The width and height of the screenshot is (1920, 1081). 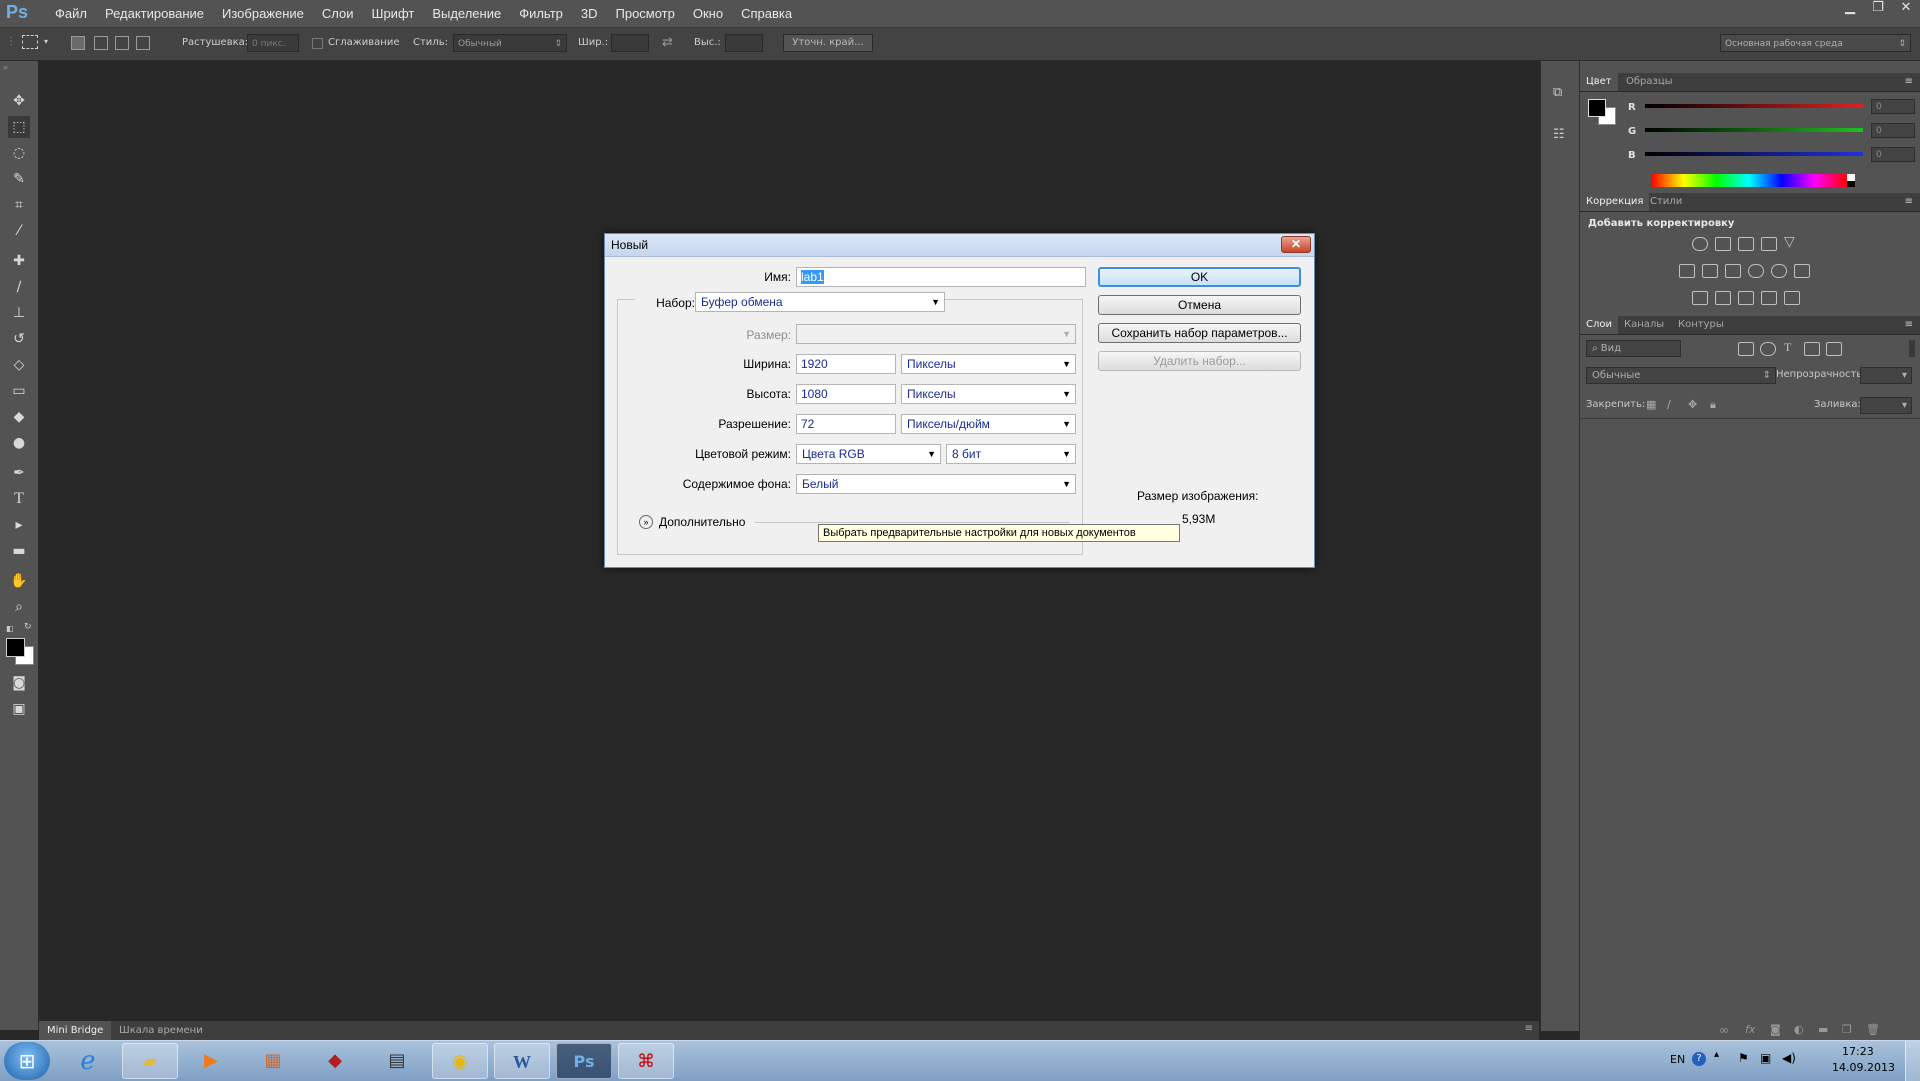 What do you see at coordinates (1893, 130) in the screenshot?
I see `channel-g-value: 0` at bounding box center [1893, 130].